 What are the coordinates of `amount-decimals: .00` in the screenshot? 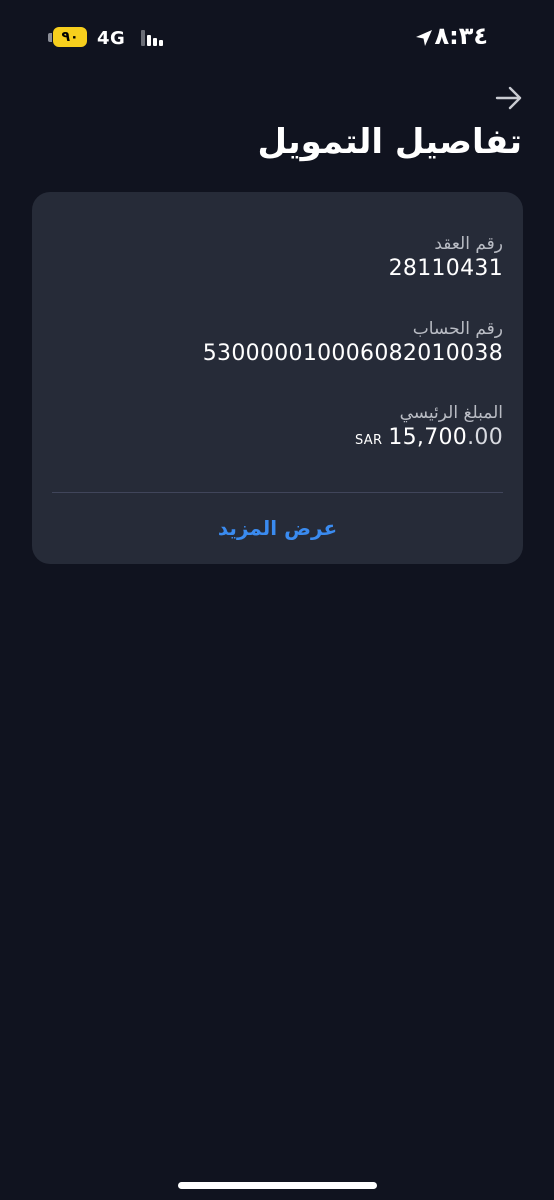 It's located at (485, 437).